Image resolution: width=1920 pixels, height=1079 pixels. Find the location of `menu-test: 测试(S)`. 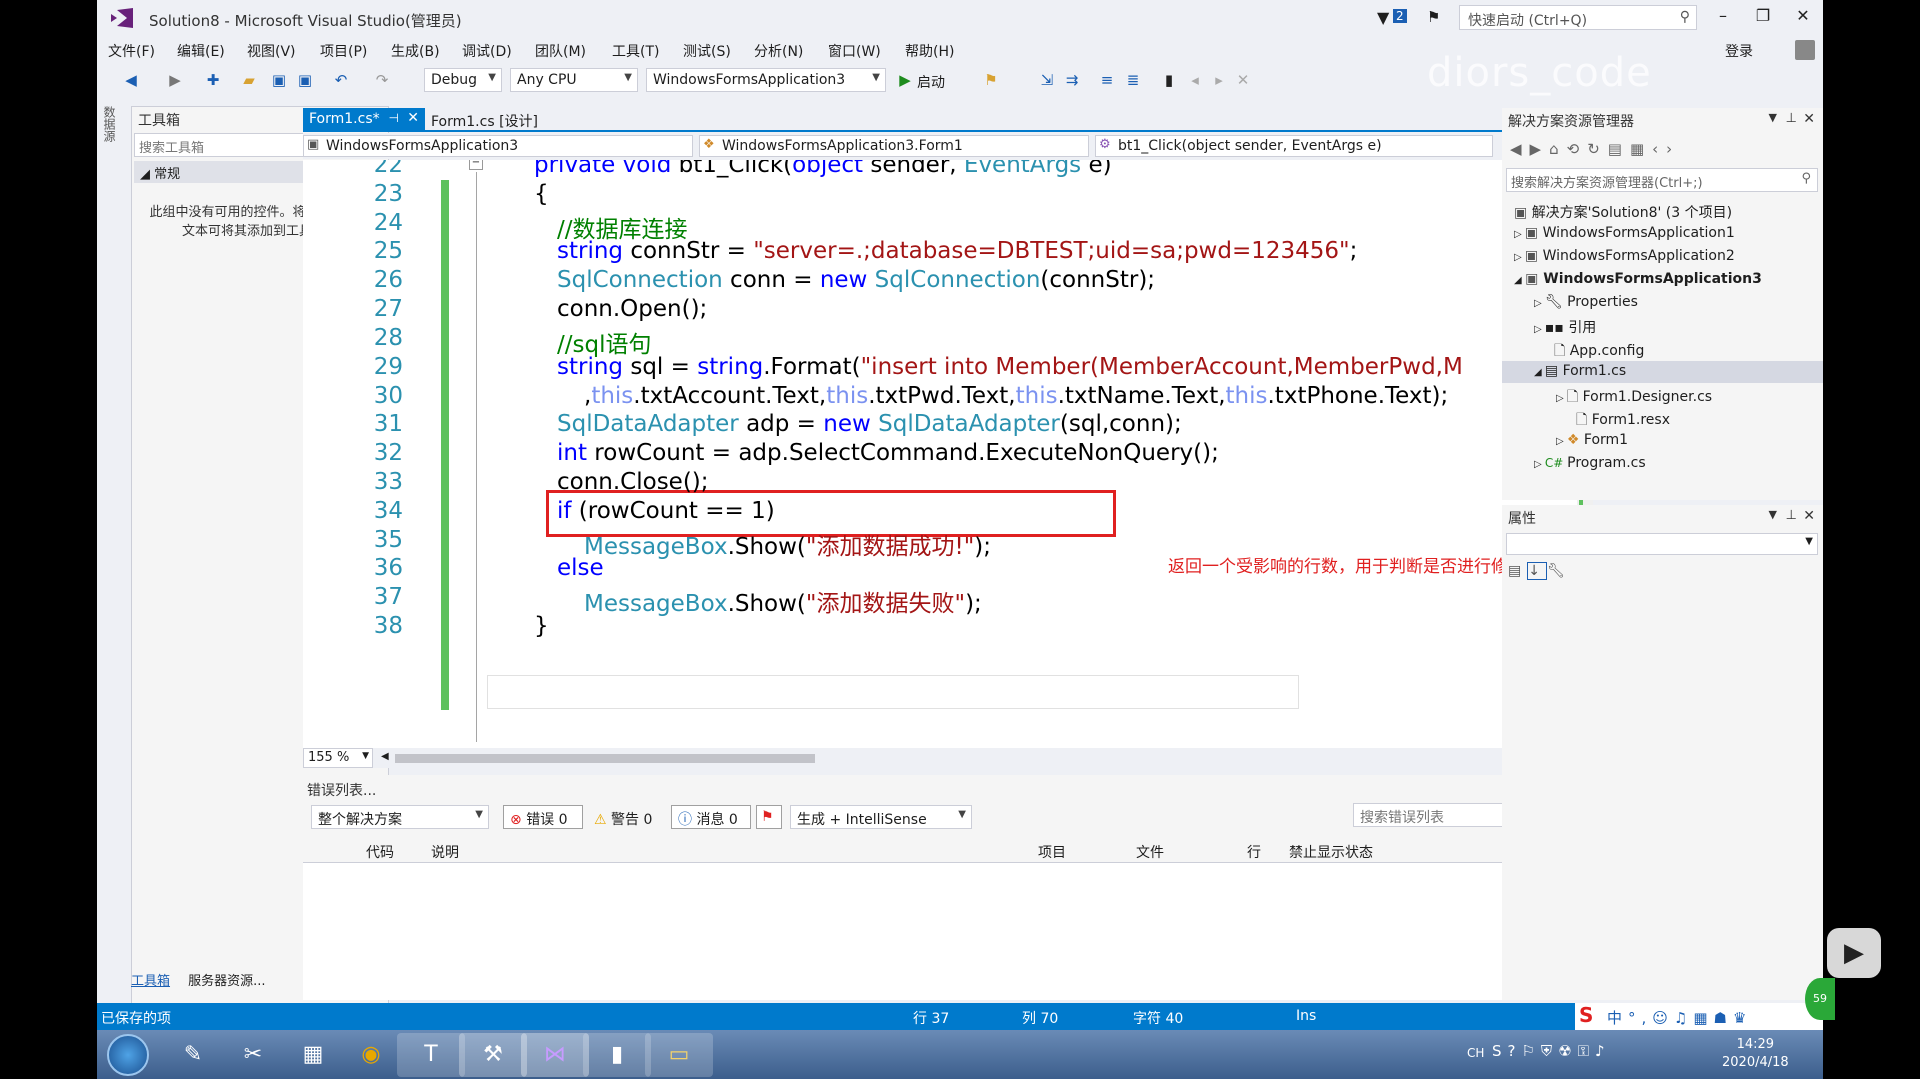

menu-test: 测试(S) is located at coordinates (707, 51).